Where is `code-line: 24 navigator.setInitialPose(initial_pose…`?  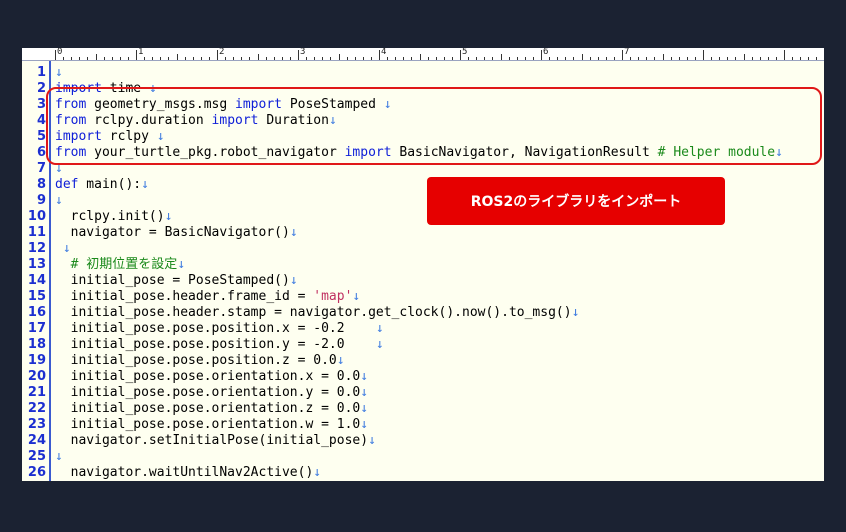 code-line: 24 navigator.setInitialPose(initial_pose… is located at coordinates (423, 441).